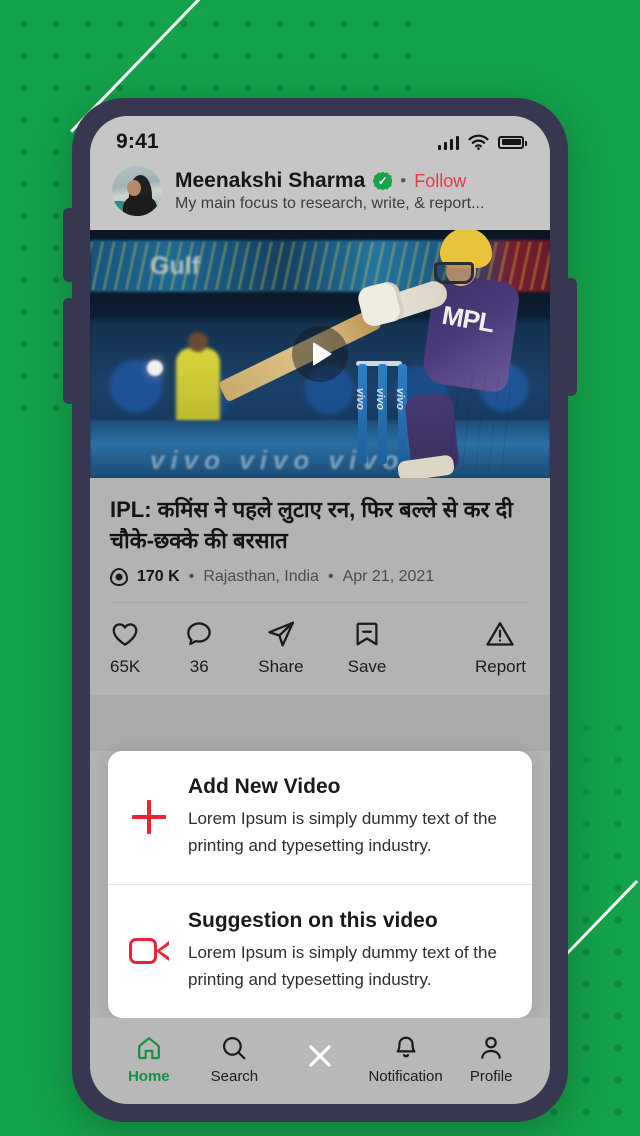  I want to click on status-bar-icons, so click(482, 142).